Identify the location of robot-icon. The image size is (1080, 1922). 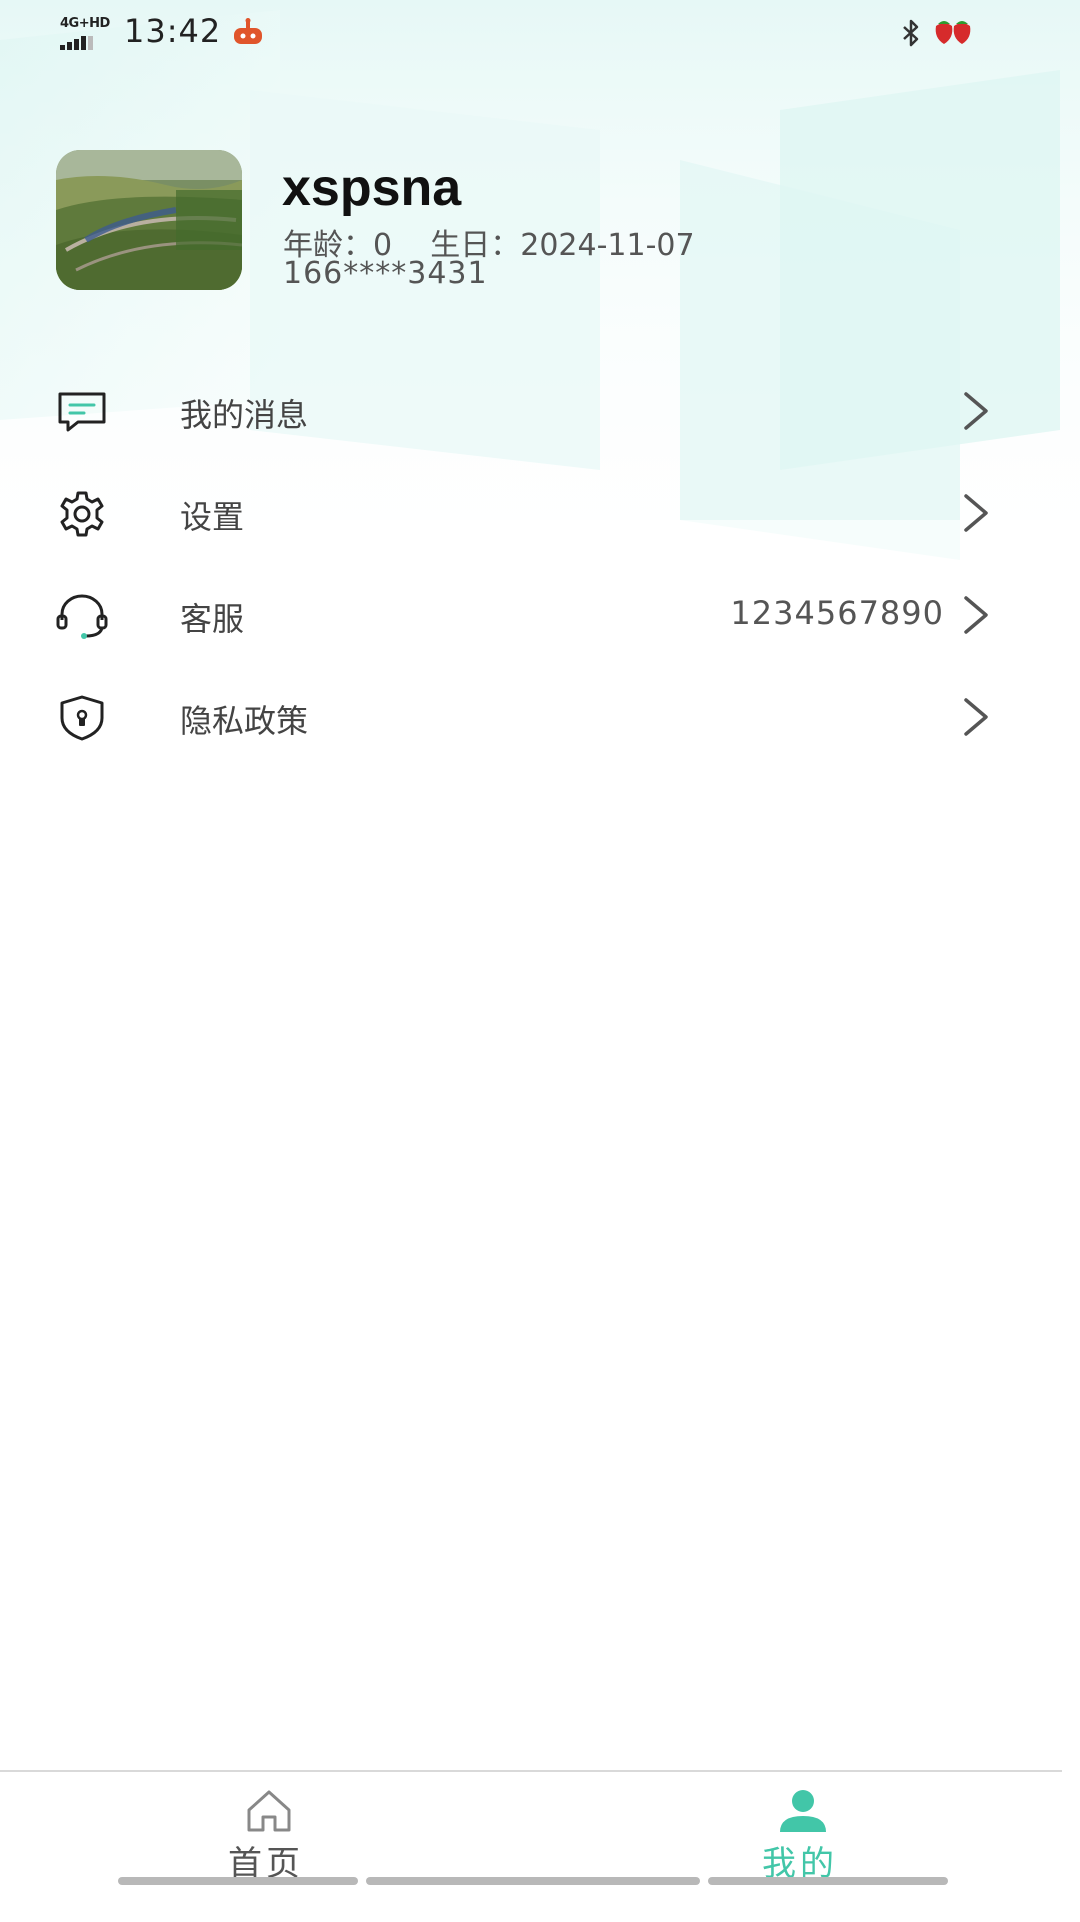
(248, 31).